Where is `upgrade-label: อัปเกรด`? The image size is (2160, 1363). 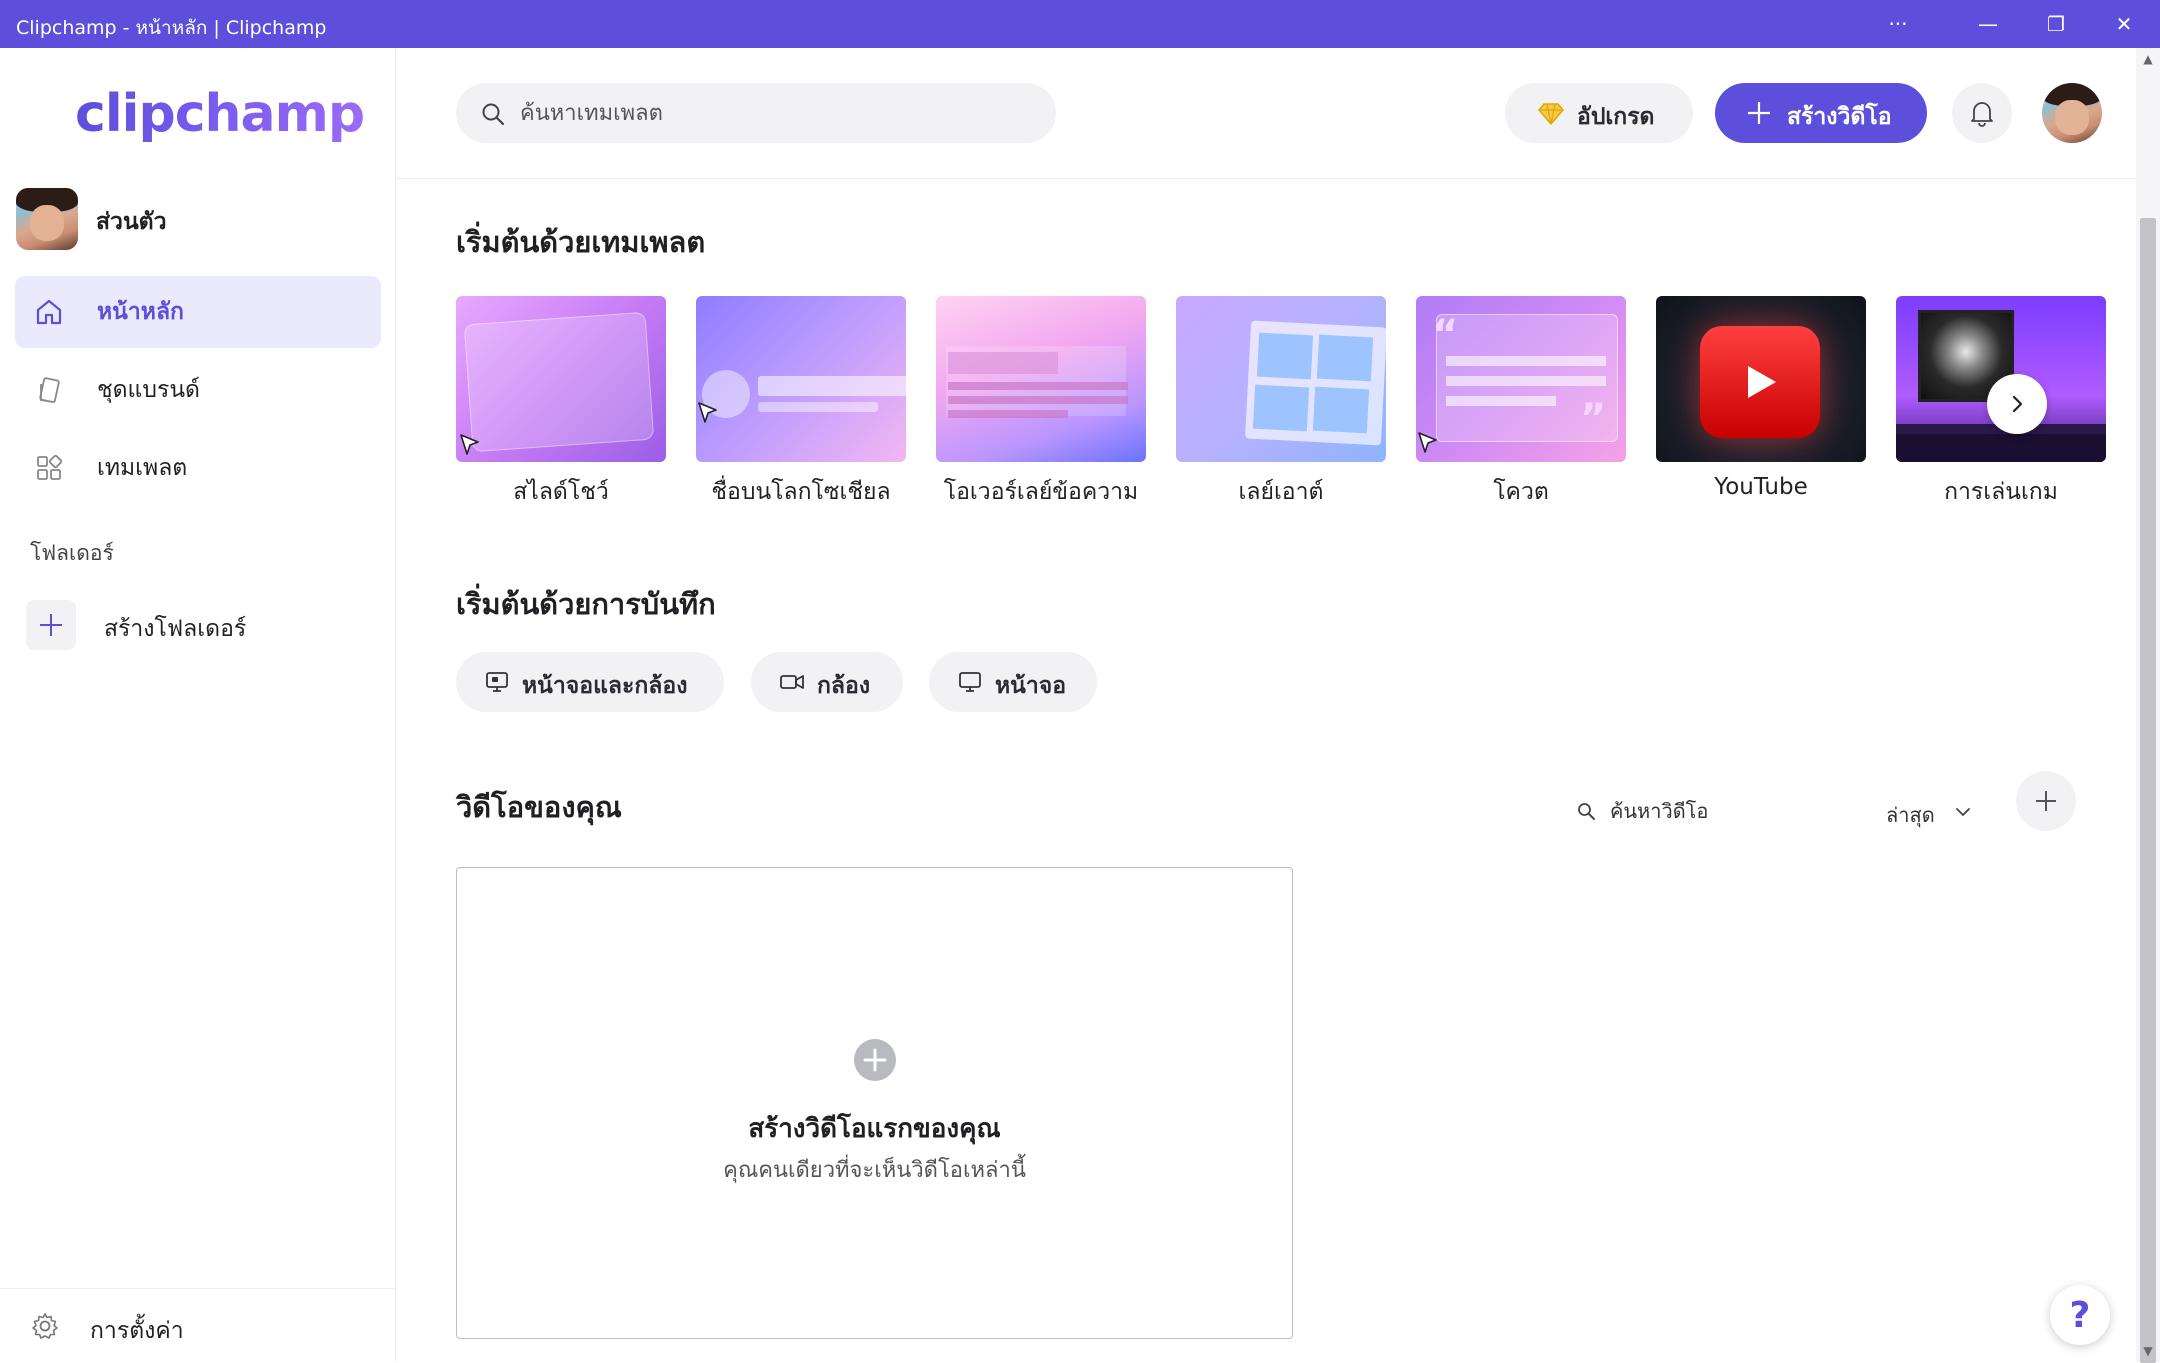 upgrade-label: อัปเกรด is located at coordinates (1616, 117).